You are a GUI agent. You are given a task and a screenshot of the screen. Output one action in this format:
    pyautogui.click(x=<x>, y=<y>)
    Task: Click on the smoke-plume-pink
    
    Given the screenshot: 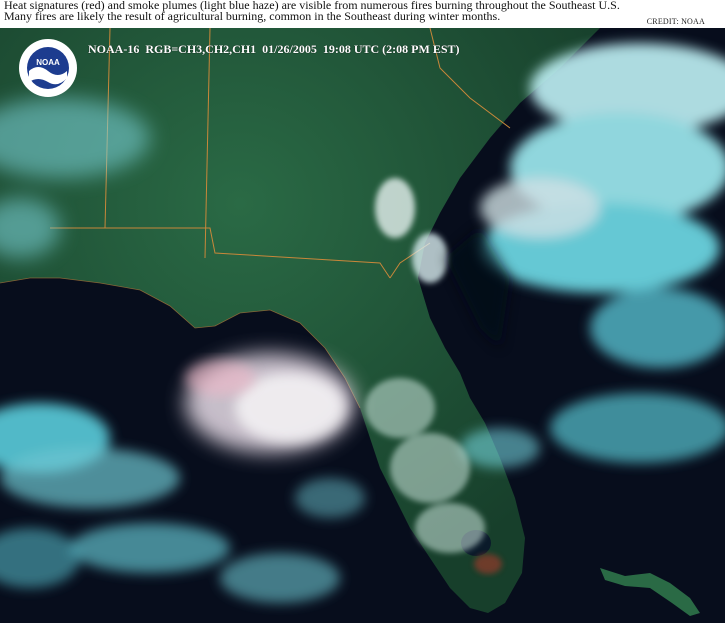 What is the action you would take?
    pyautogui.click(x=220, y=378)
    